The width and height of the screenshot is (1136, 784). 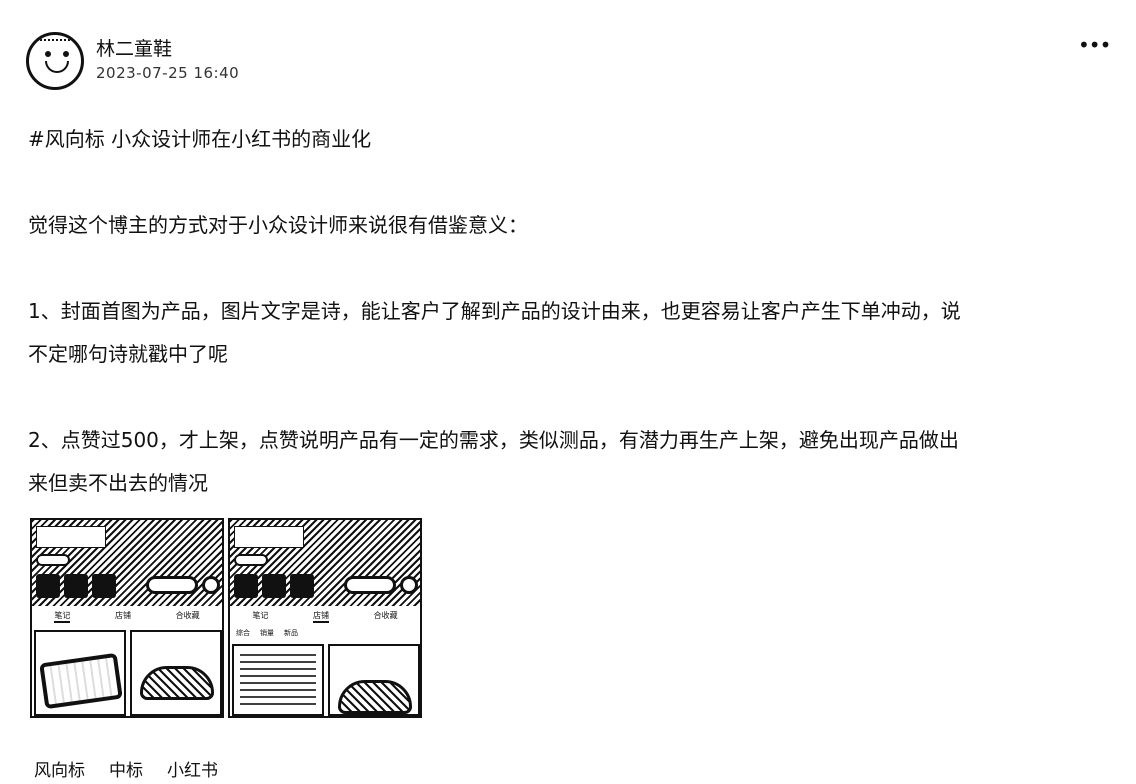 I want to click on subtab: 新品, so click(x=291, y=633).